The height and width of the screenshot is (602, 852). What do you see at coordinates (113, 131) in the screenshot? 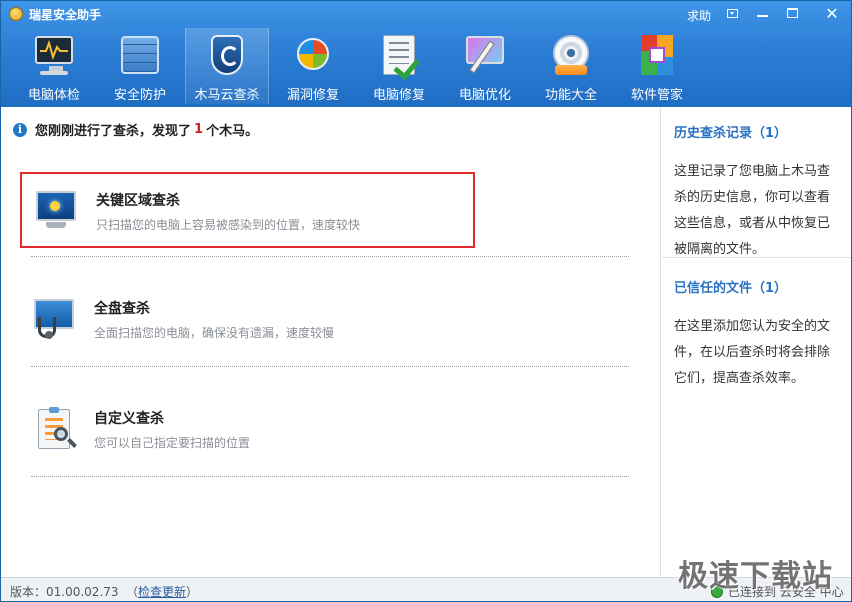
I see `notice-prefix: 您刚刚进行了查杀，发现了` at bounding box center [113, 131].